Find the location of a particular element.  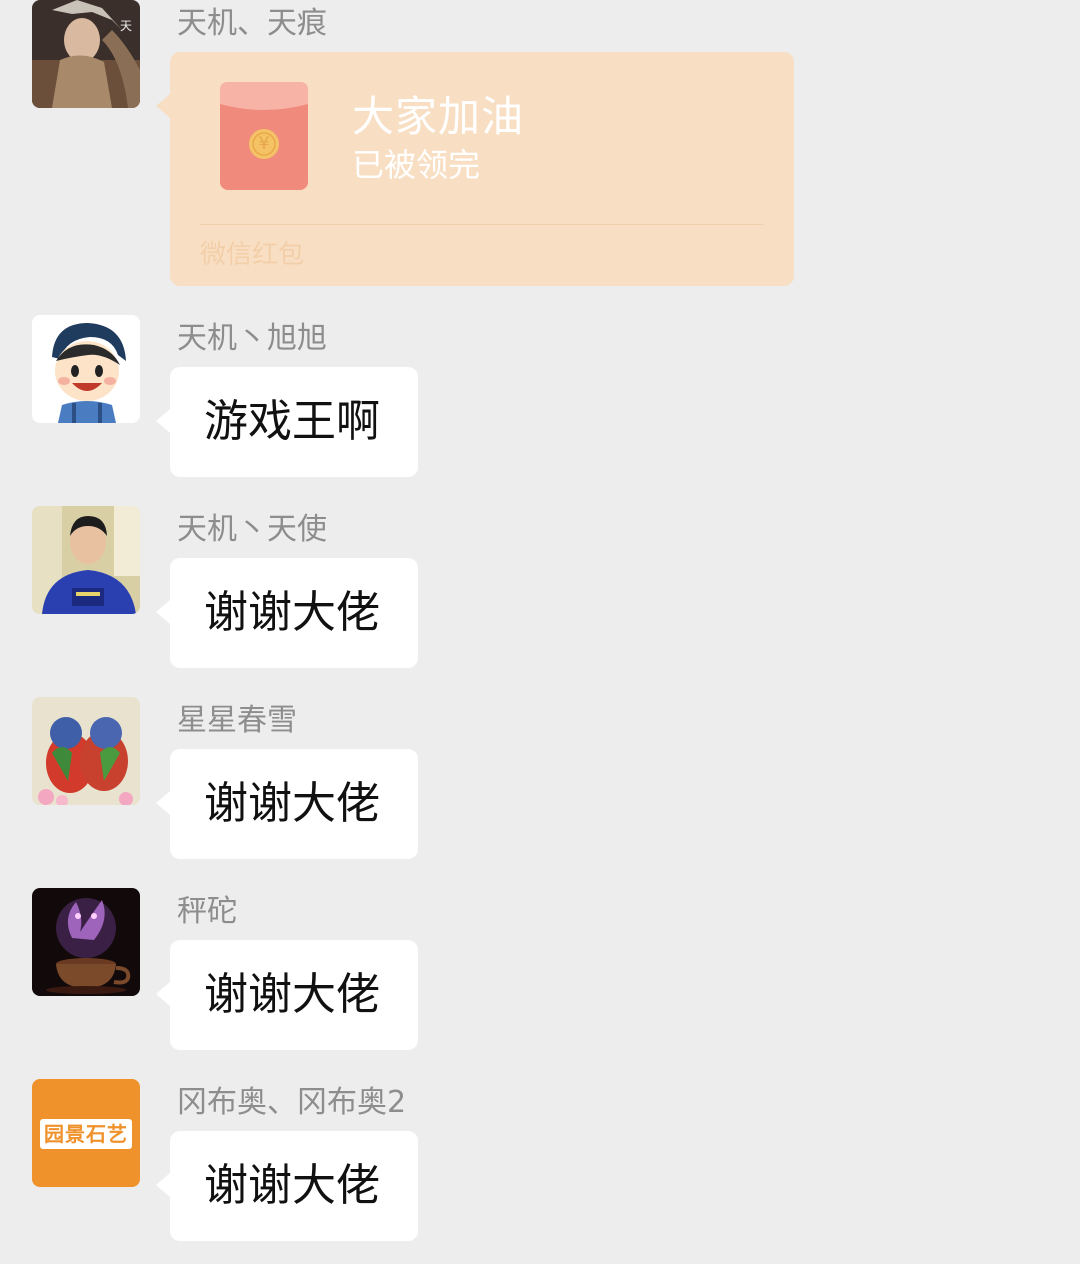

sender-name: 星星春雪 is located at coordinates (237, 720).